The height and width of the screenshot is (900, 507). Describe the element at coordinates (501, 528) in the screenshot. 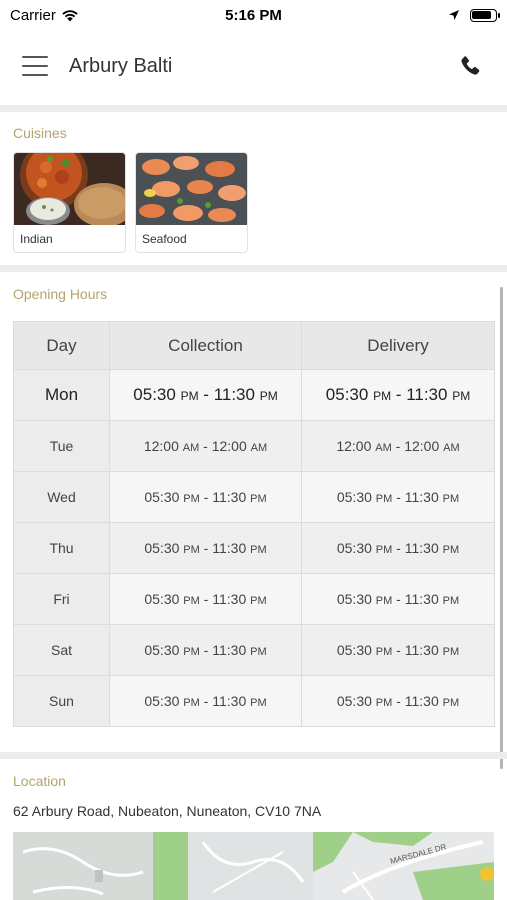

I see `scrollbar` at that location.